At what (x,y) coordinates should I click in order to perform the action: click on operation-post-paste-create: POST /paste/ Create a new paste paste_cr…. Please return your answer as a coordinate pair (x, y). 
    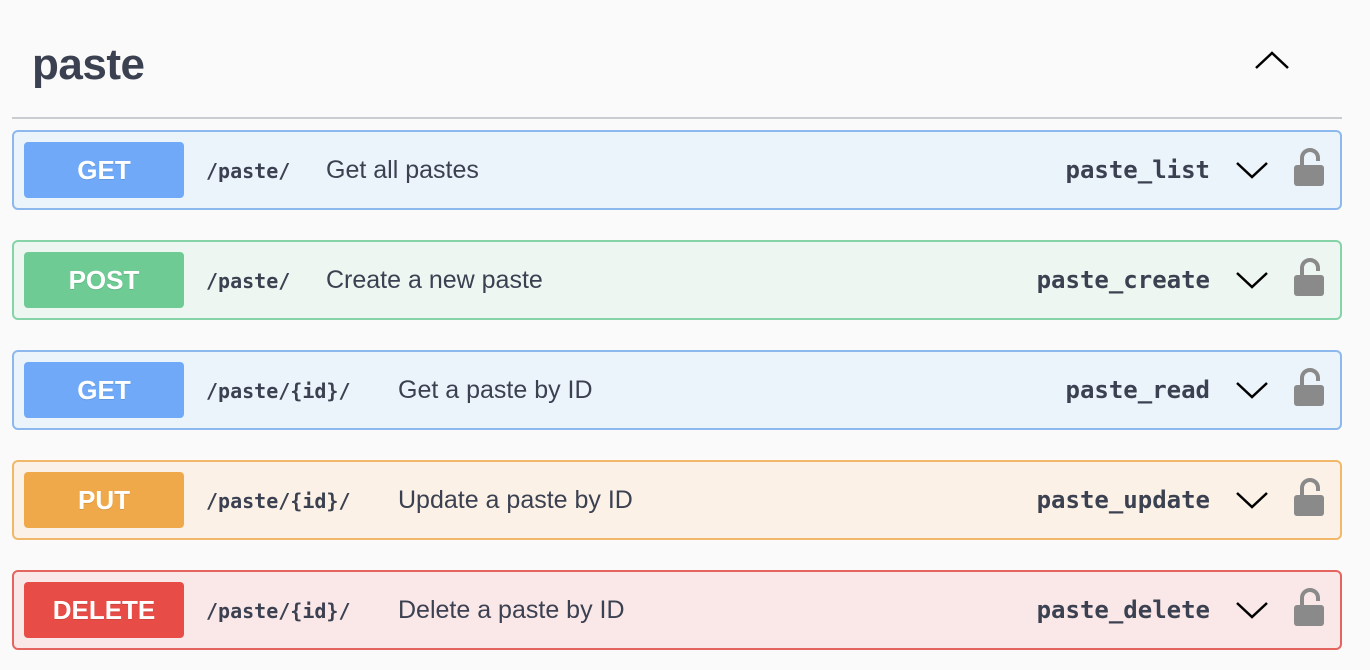
    Looking at the image, I should click on (677, 280).